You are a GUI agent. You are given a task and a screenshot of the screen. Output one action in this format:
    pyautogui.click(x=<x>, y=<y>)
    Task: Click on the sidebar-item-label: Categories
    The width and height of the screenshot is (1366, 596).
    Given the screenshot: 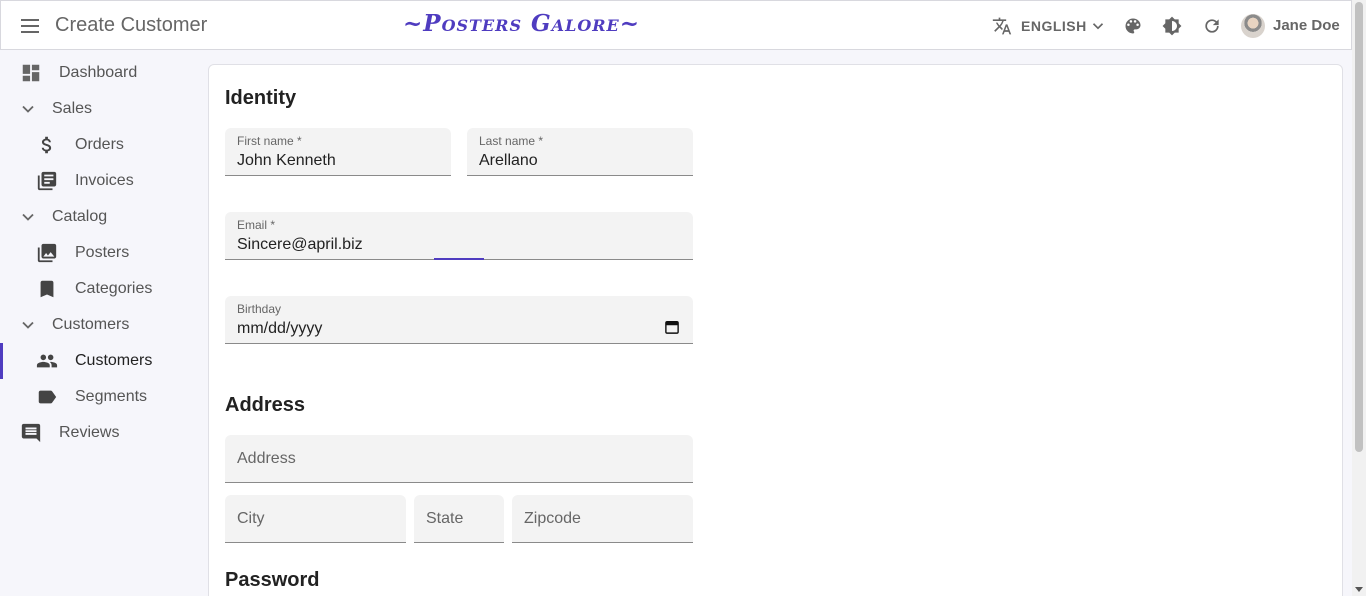 What is the action you would take?
    pyautogui.click(x=114, y=288)
    